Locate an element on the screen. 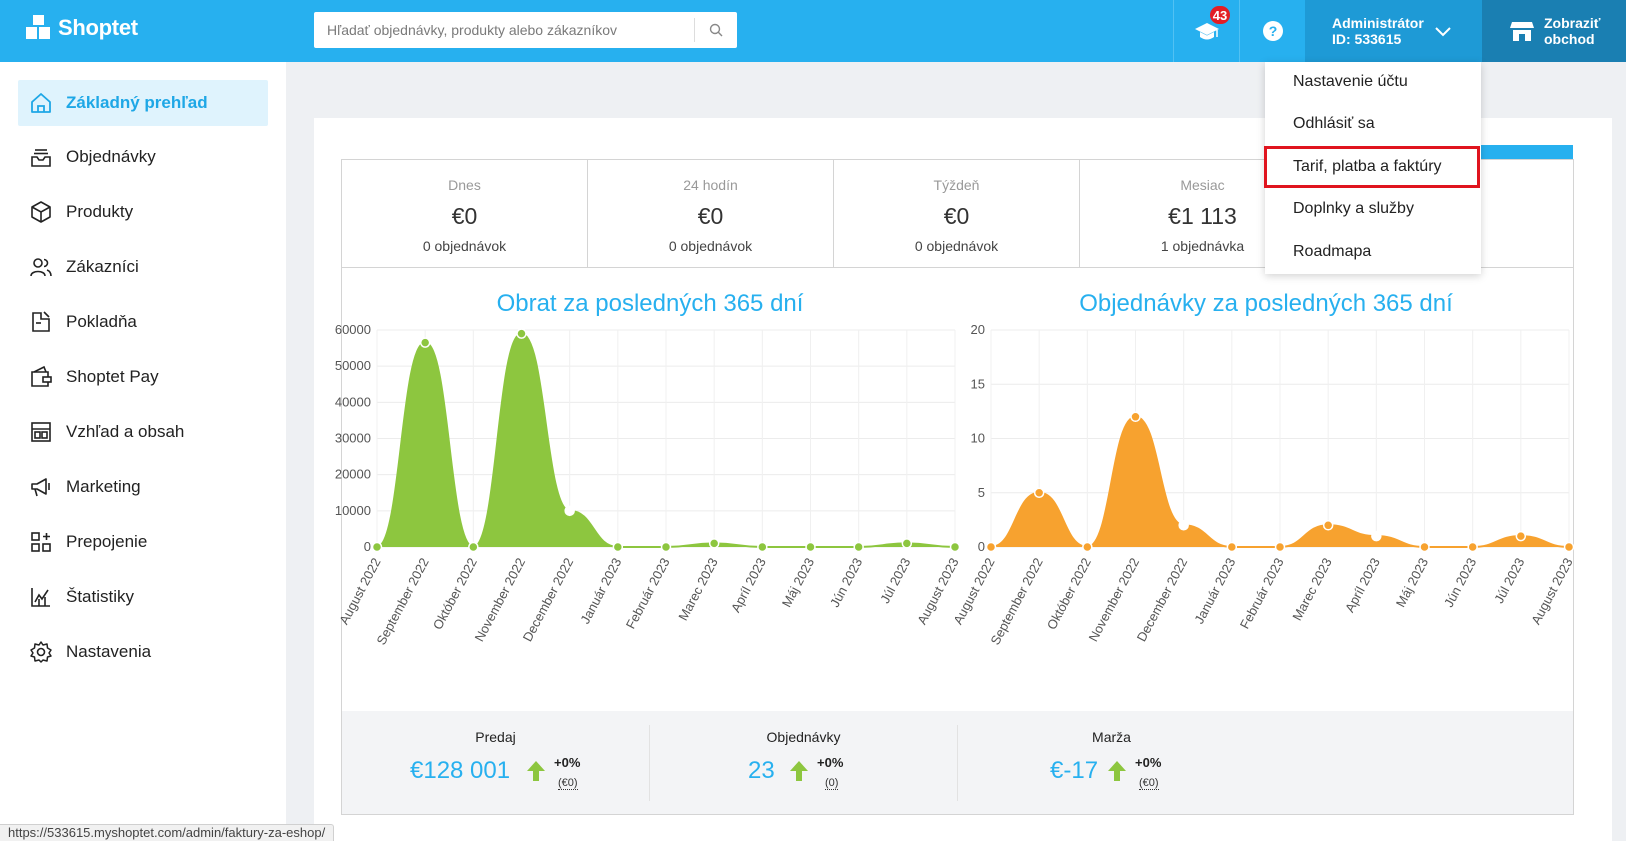 This screenshot has height=841, width=1626. x-tick-label: Jún 2023 is located at coordinates (1460, 582).